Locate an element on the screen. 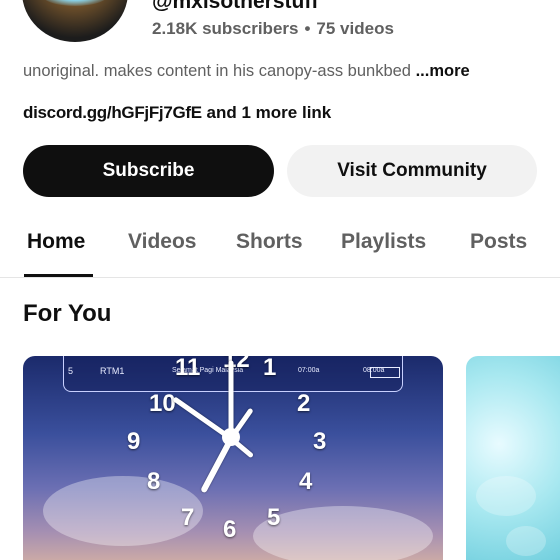  clock-numeral: 10 is located at coordinates (162, 403).